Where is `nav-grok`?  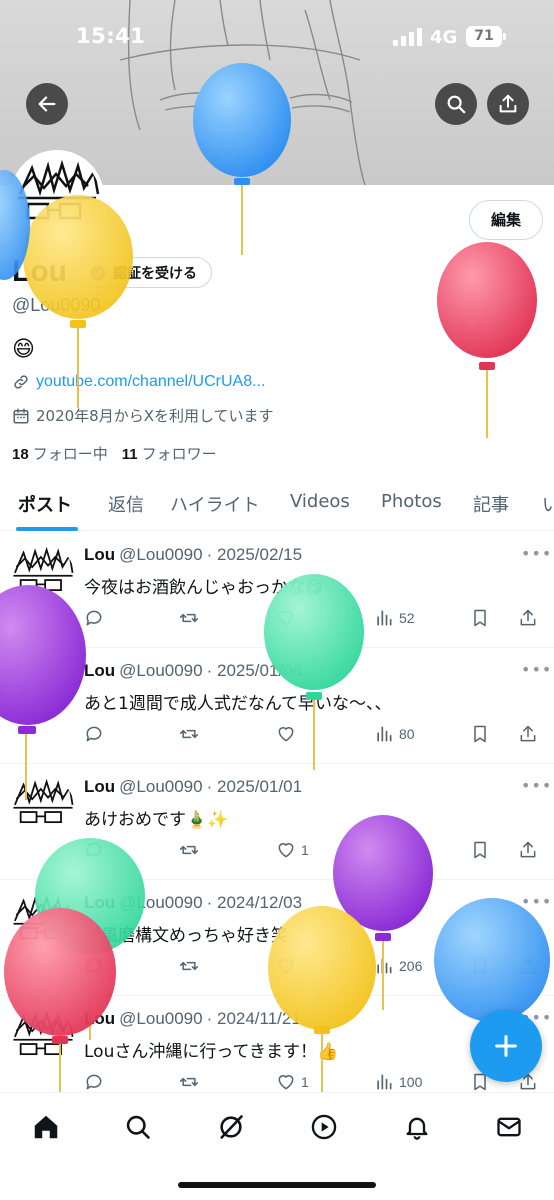
nav-grok is located at coordinates (231, 1127).